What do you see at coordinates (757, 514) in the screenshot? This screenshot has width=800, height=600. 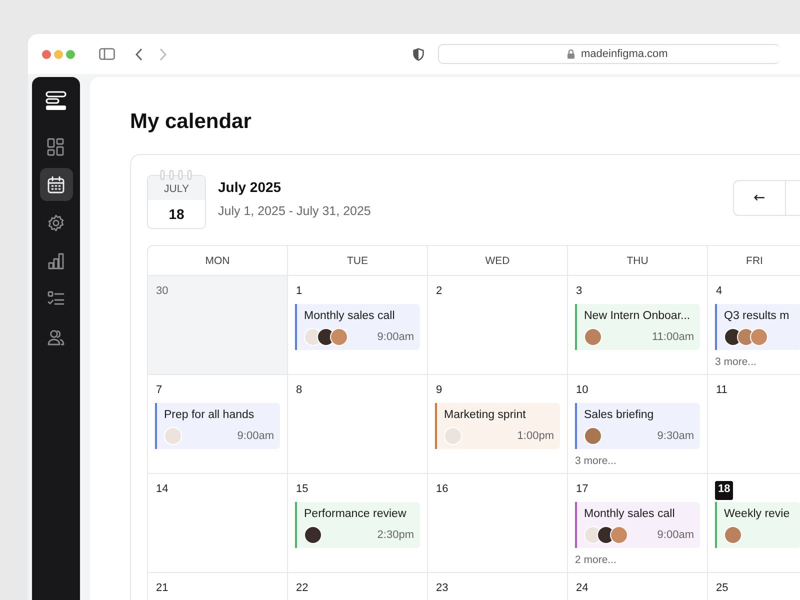 I see `event-title: Weekly revie` at bounding box center [757, 514].